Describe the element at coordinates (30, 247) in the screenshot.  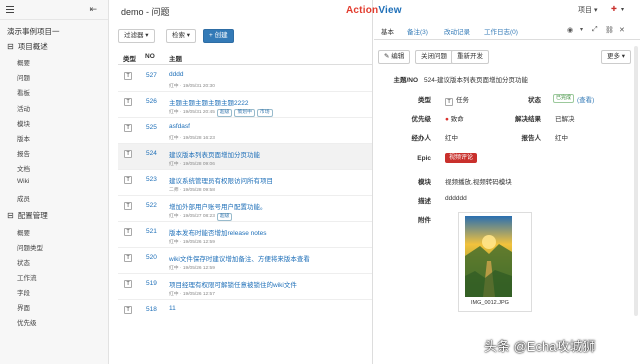
I see `sidebar-item-issue-types: 问题类型` at that location.